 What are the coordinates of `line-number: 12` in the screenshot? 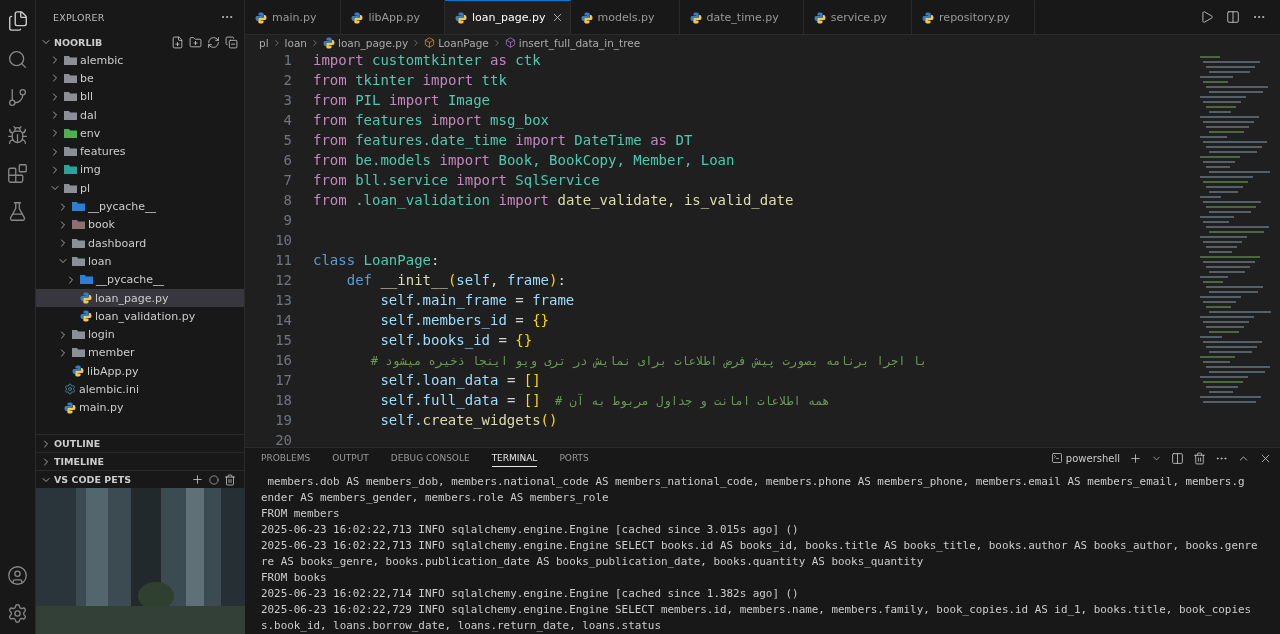 It's located at (283, 280).